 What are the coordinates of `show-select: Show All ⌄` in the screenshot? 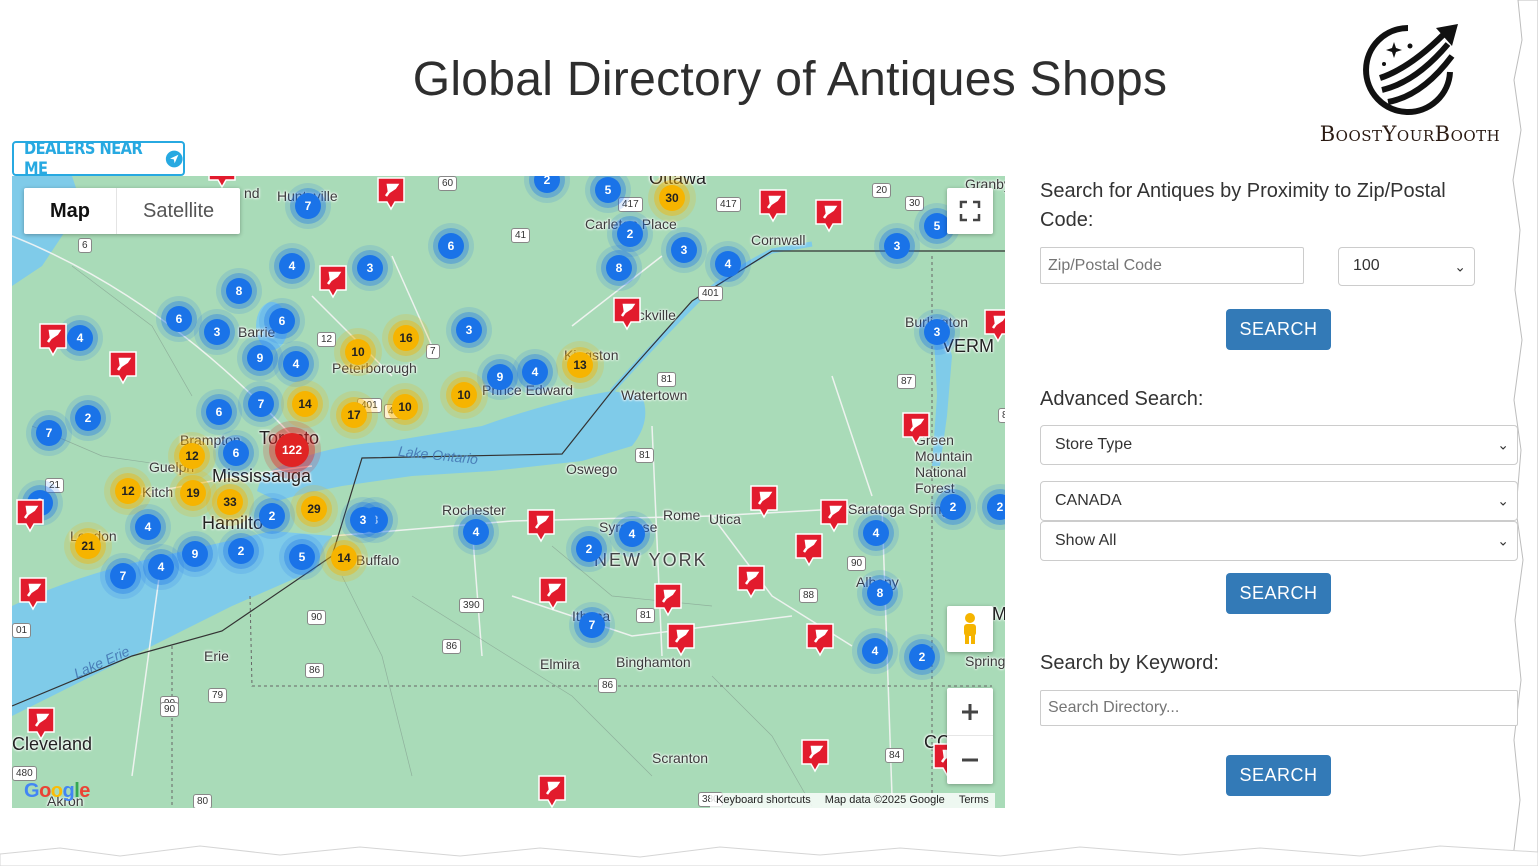 It's located at (1279, 541).